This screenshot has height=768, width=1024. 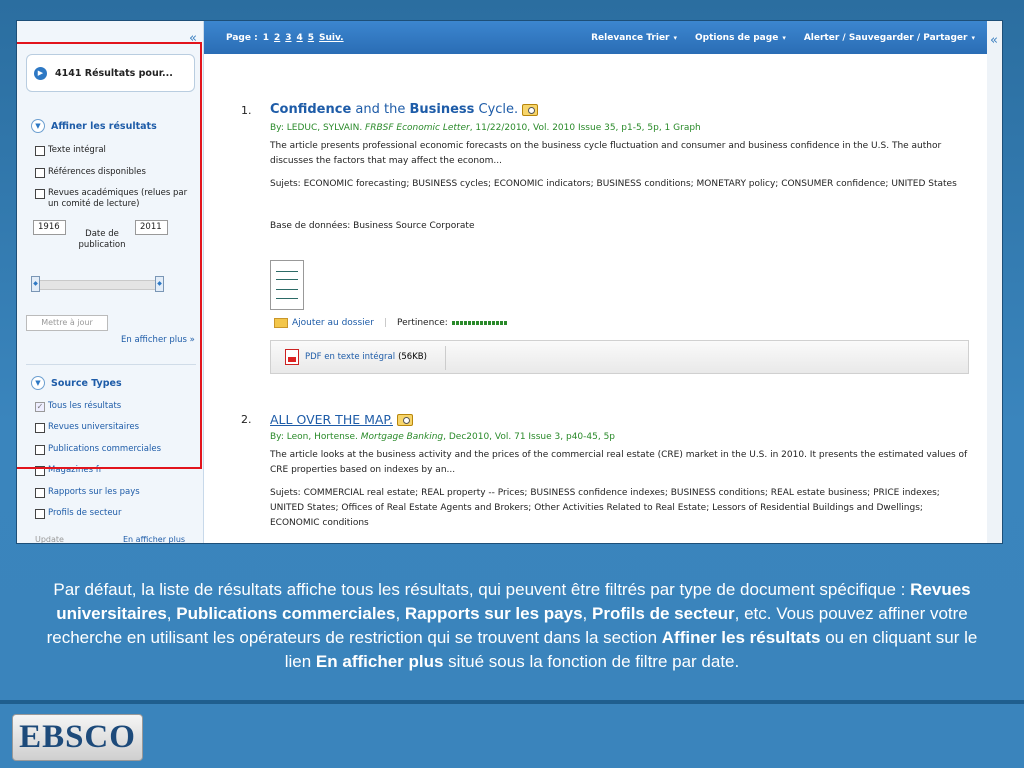 What do you see at coordinates (994, 282) in the screenshot?
I see `right-collapse-column` at bounding box center [994, 282].